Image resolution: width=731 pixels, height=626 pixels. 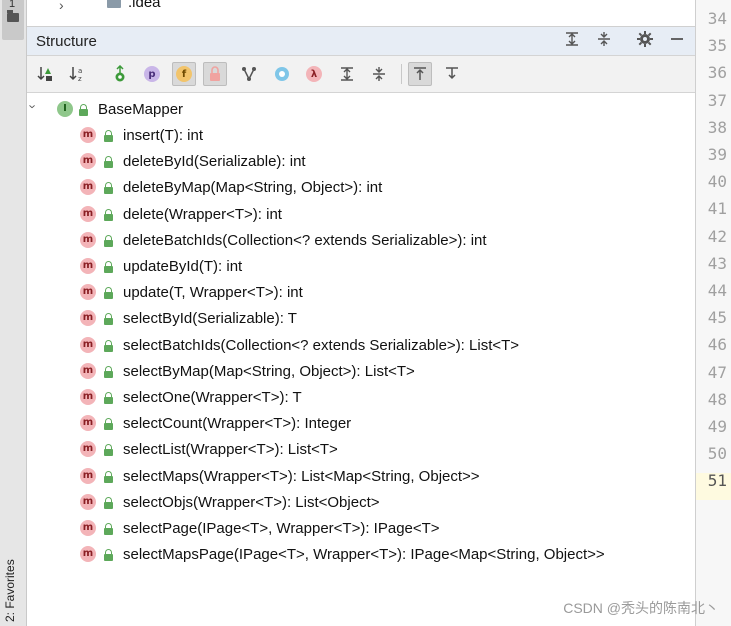 What do you see at coordinates (347, 266) in the screenshot?
I see `method-item: m updateById(T): int` at bounding box center [347, 266].